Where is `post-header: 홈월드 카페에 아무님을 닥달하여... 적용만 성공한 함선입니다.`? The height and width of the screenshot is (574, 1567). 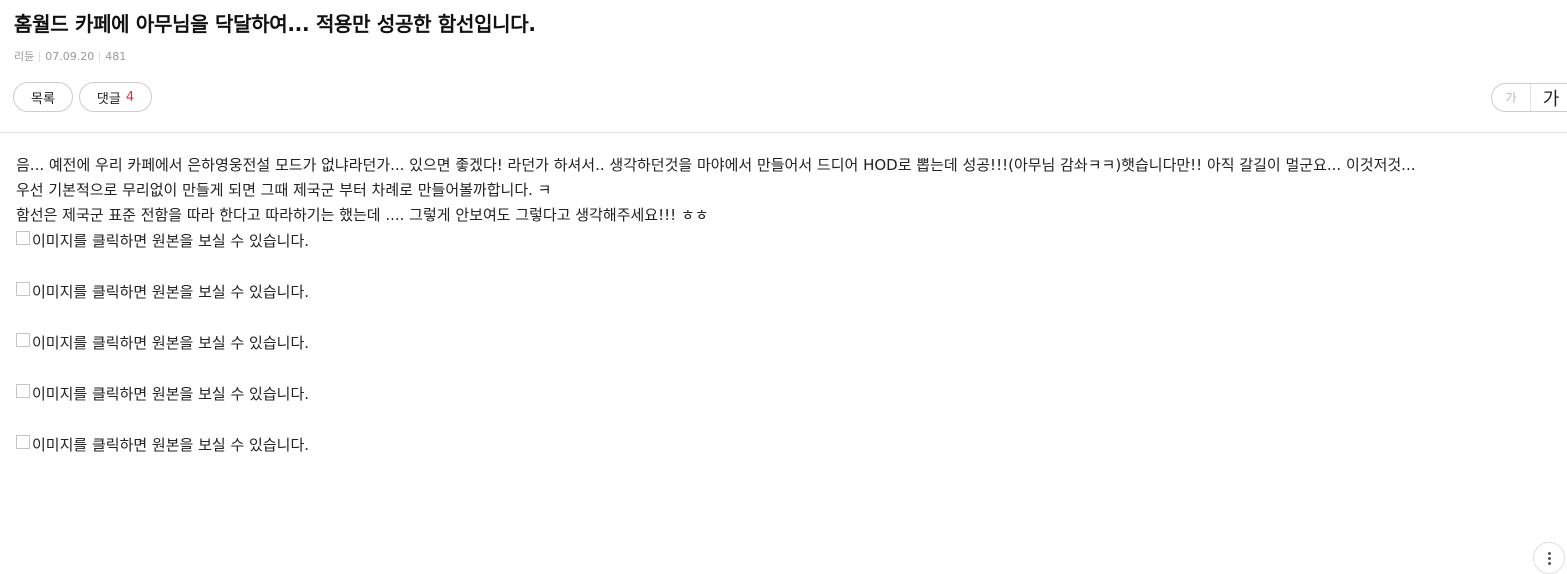
post-header: 홈월드 카페에 아무님을 닥달하여... 적용만 성공한 함선입니다. is located at coordinates (790, 24).